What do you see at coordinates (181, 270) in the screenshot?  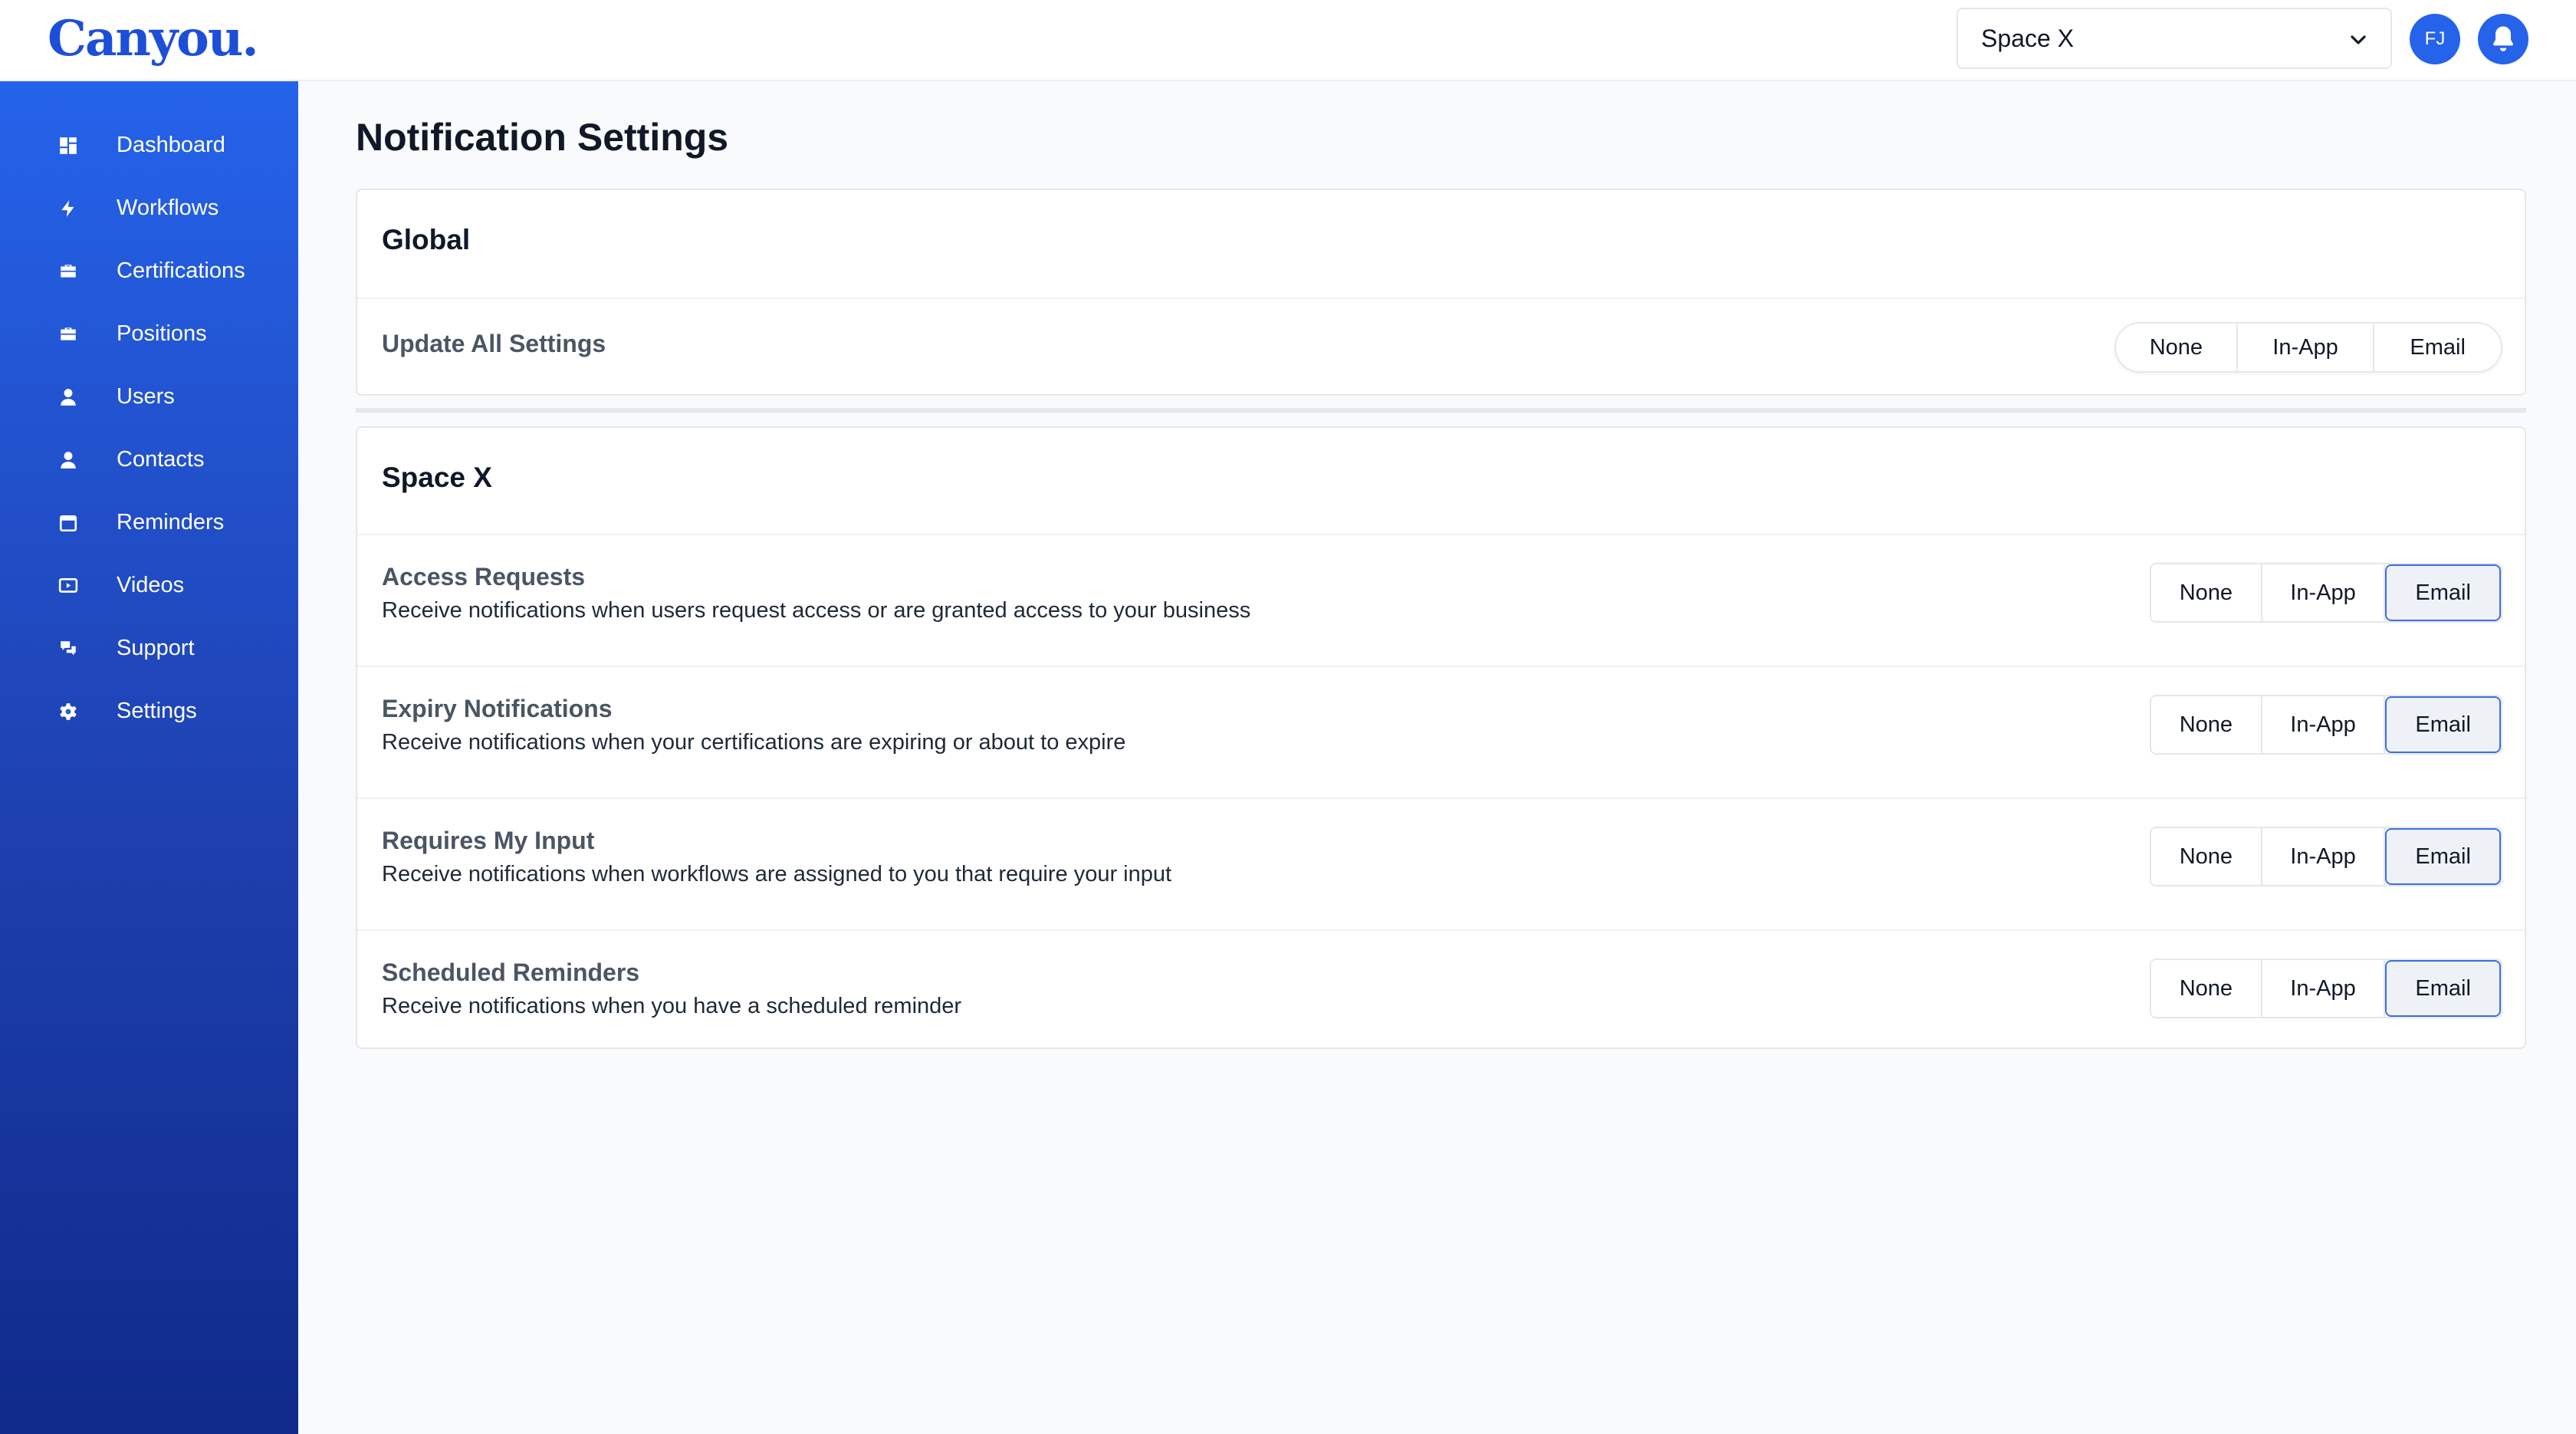 I see `sidebar-item-label: Certifications` at bounding box center [181, 270].